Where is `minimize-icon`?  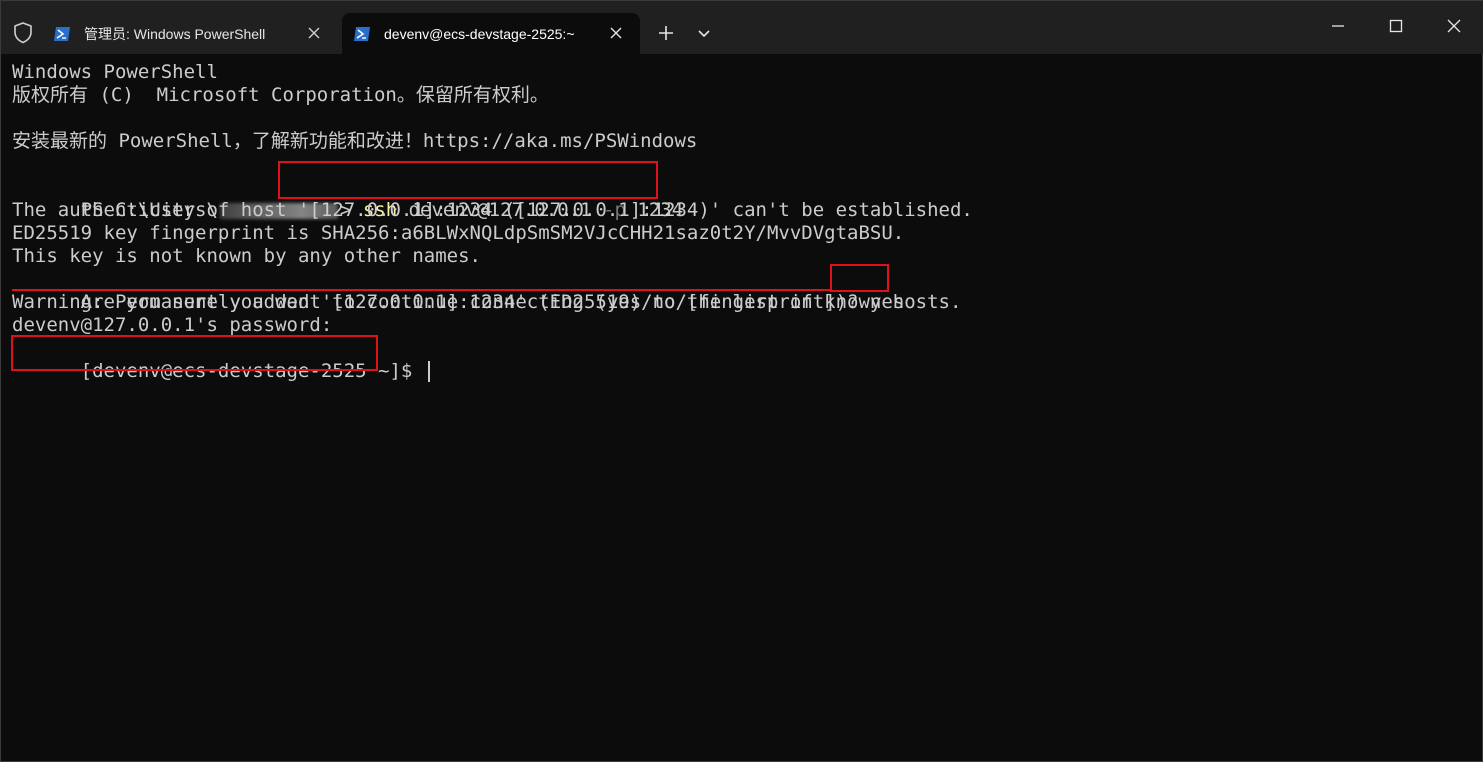
minimize-icon is located at coordinates (1338, 26).